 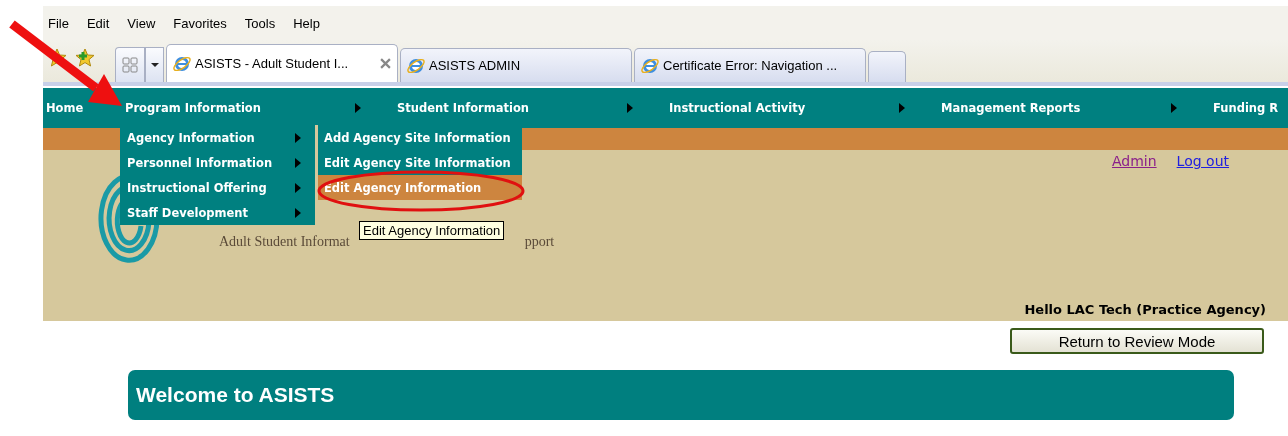 I want to click on submenu-item: Personnel Information, so click(x=217, y=162).